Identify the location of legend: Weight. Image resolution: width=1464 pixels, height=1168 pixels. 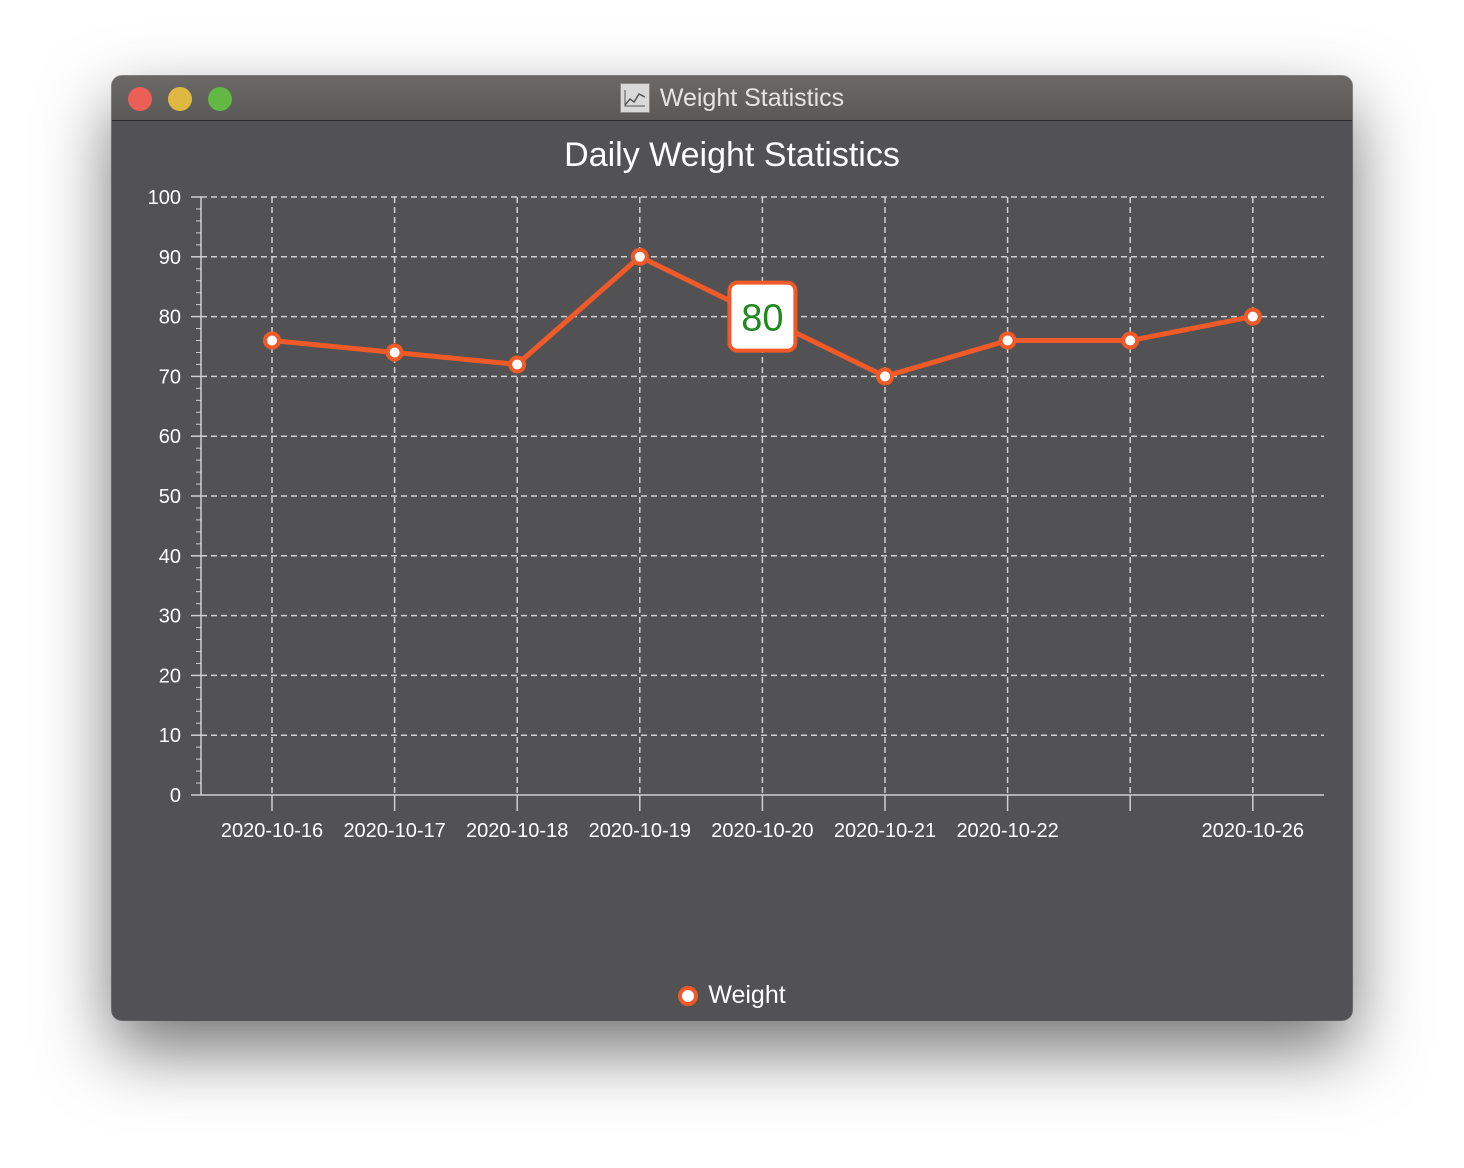
(732, 995).